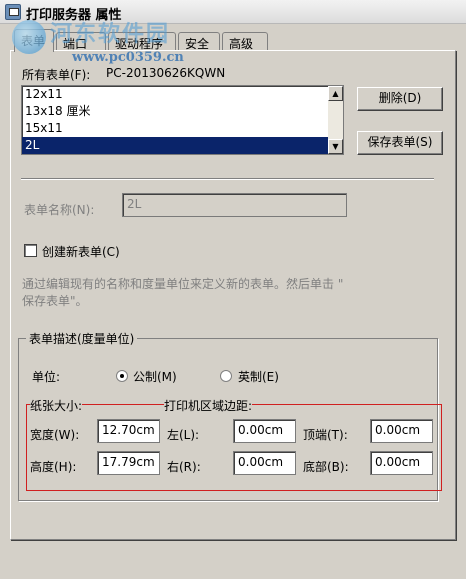 The image size is (466, 579). I want to click on height-label: 高度(H):, so click(53, 467).